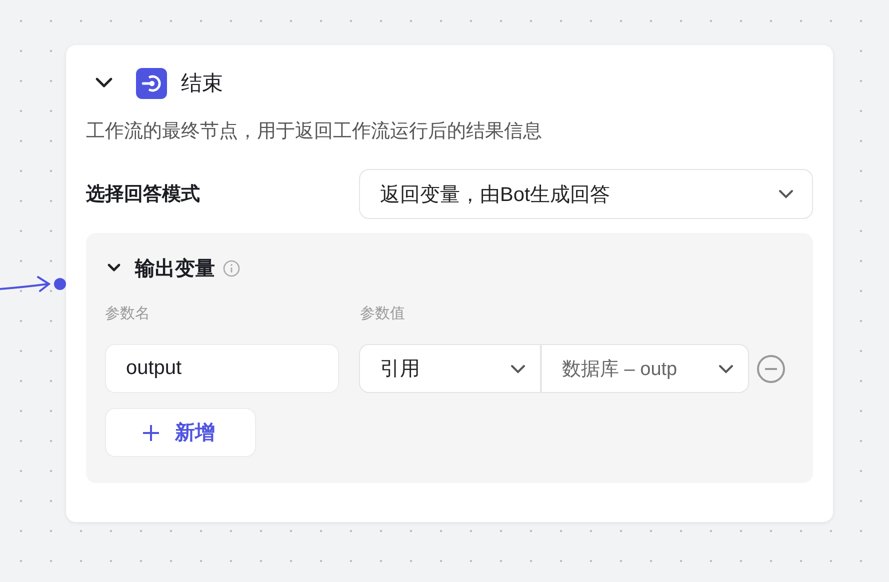 This screenshot has width=889, height=582. I want to click on column-header: 参数值, so click(382, 313).